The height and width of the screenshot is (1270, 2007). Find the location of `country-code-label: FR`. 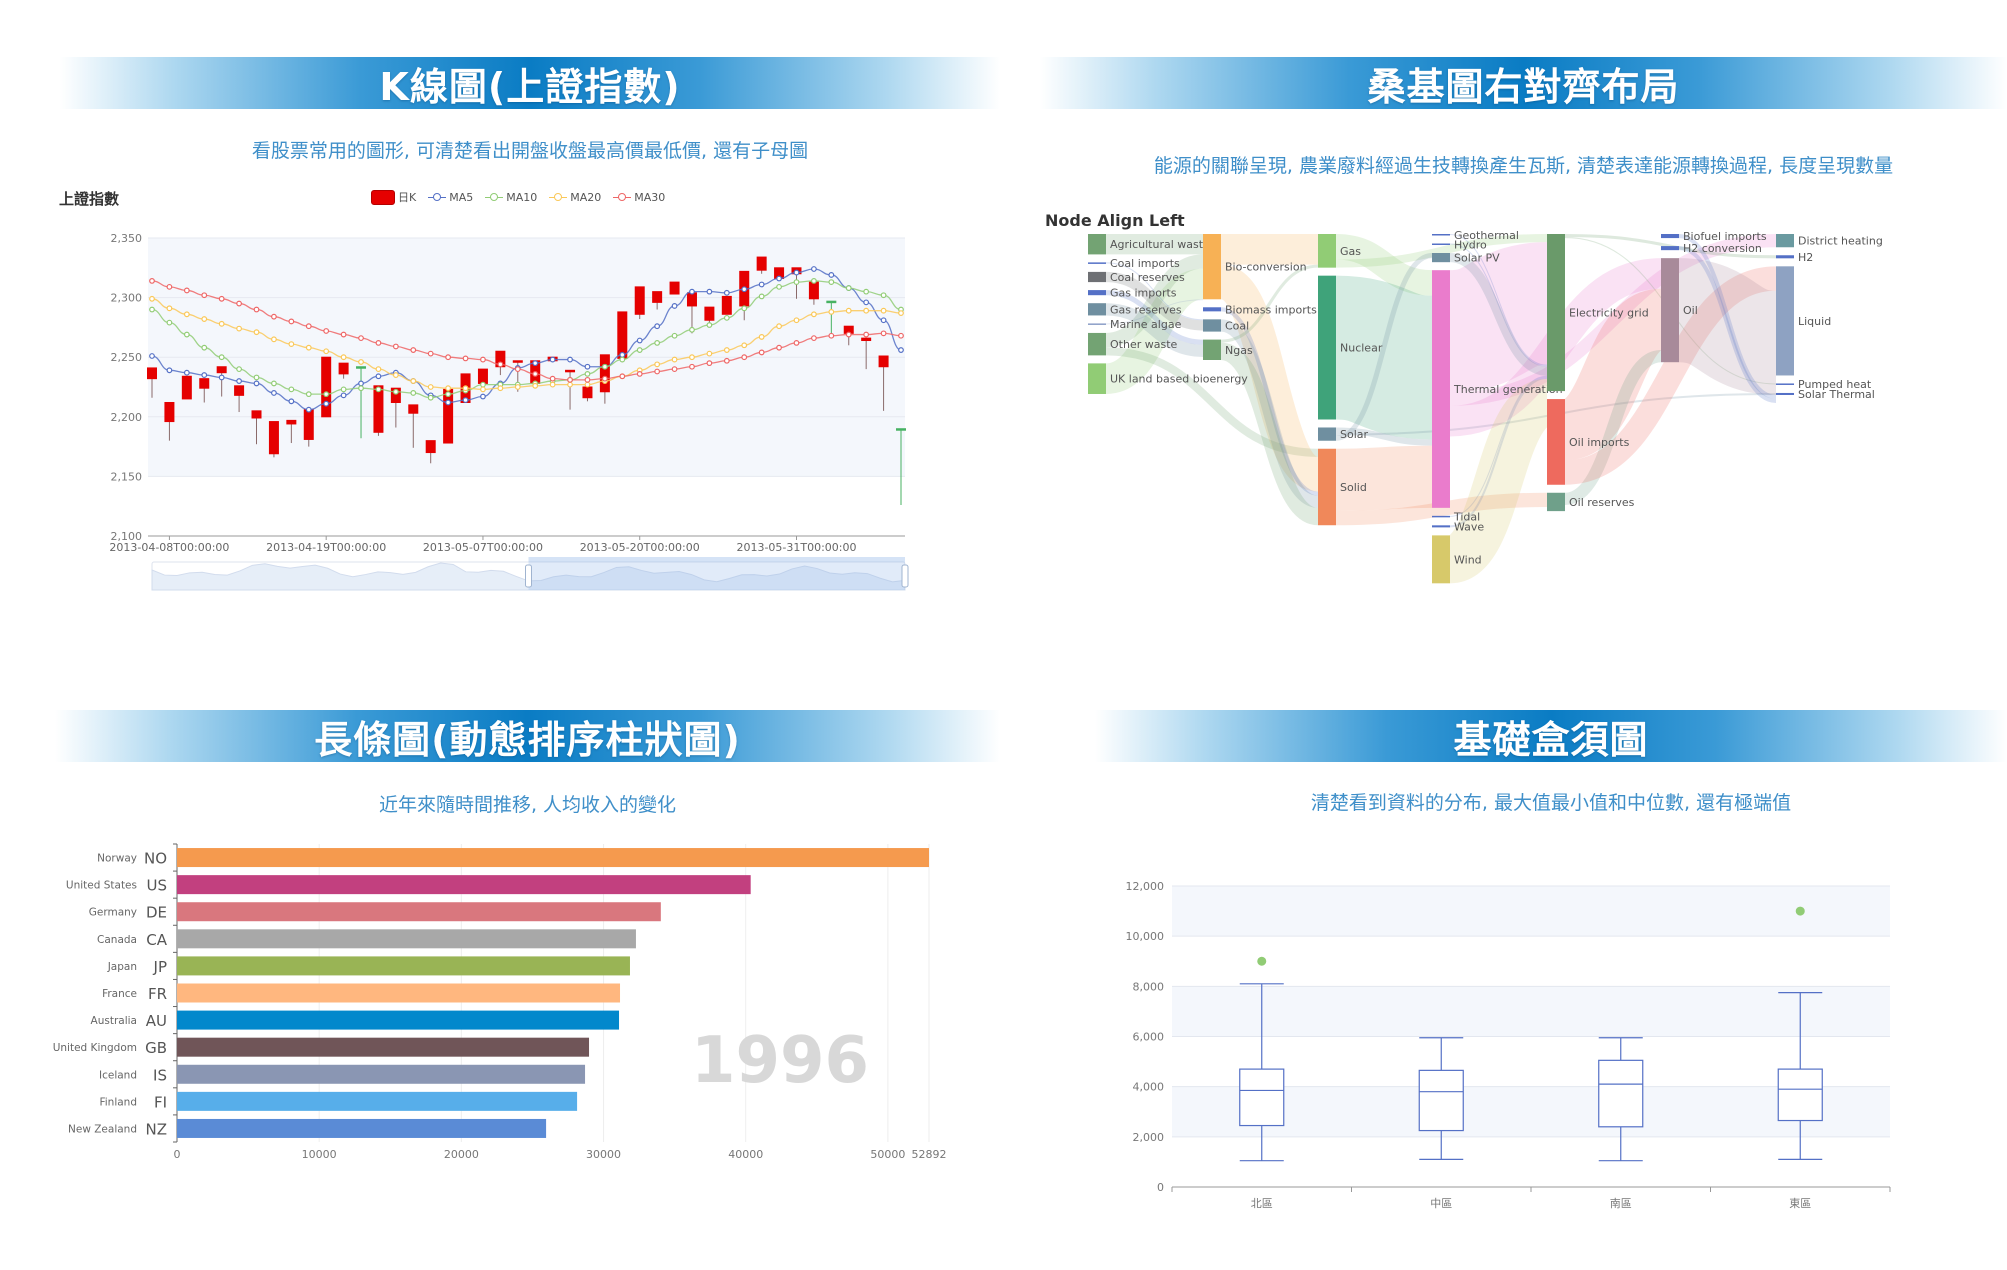

country-code-label: FR is located at coordinates (157, 994).